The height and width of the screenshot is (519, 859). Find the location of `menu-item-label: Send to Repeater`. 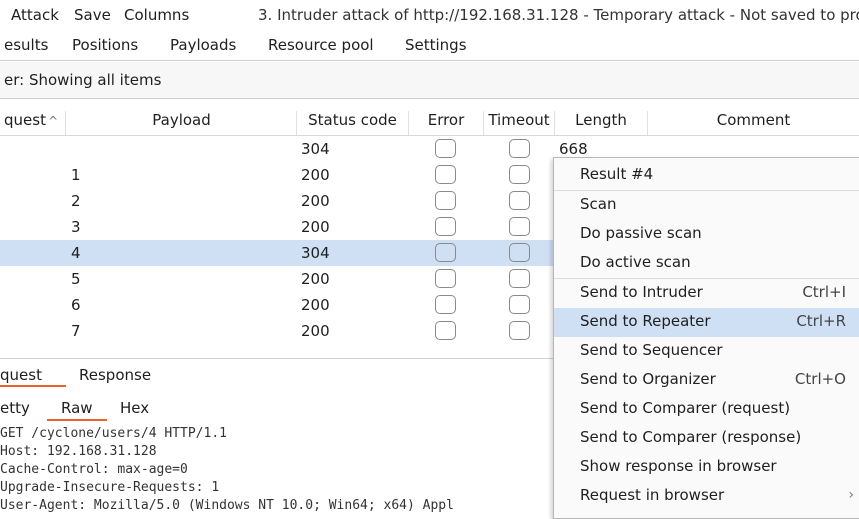

menu-item-label: Send to Repeater is located at coordinates (645, 321).